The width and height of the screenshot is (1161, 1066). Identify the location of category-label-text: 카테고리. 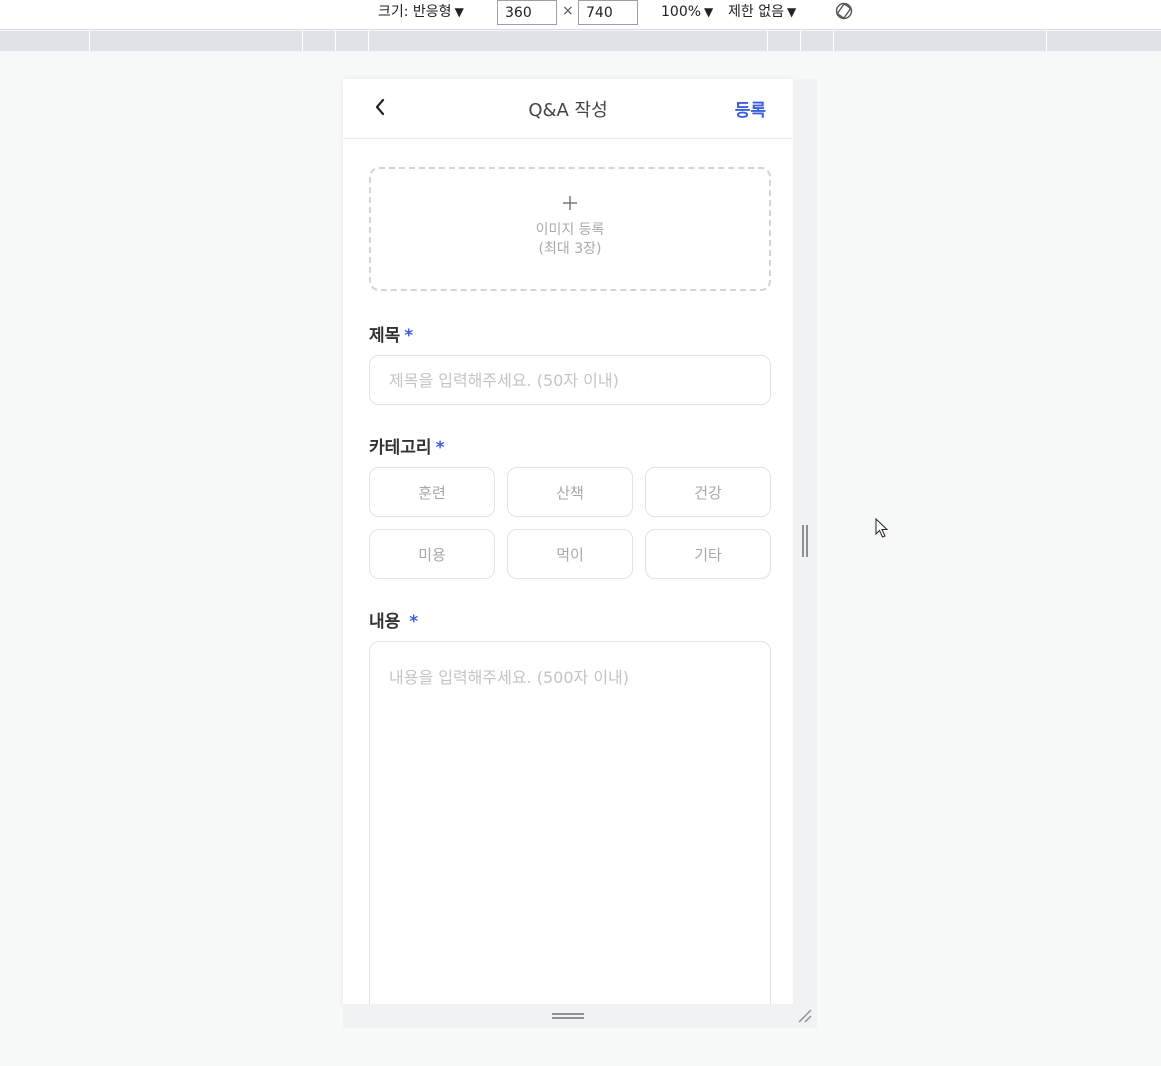
(400, 448).